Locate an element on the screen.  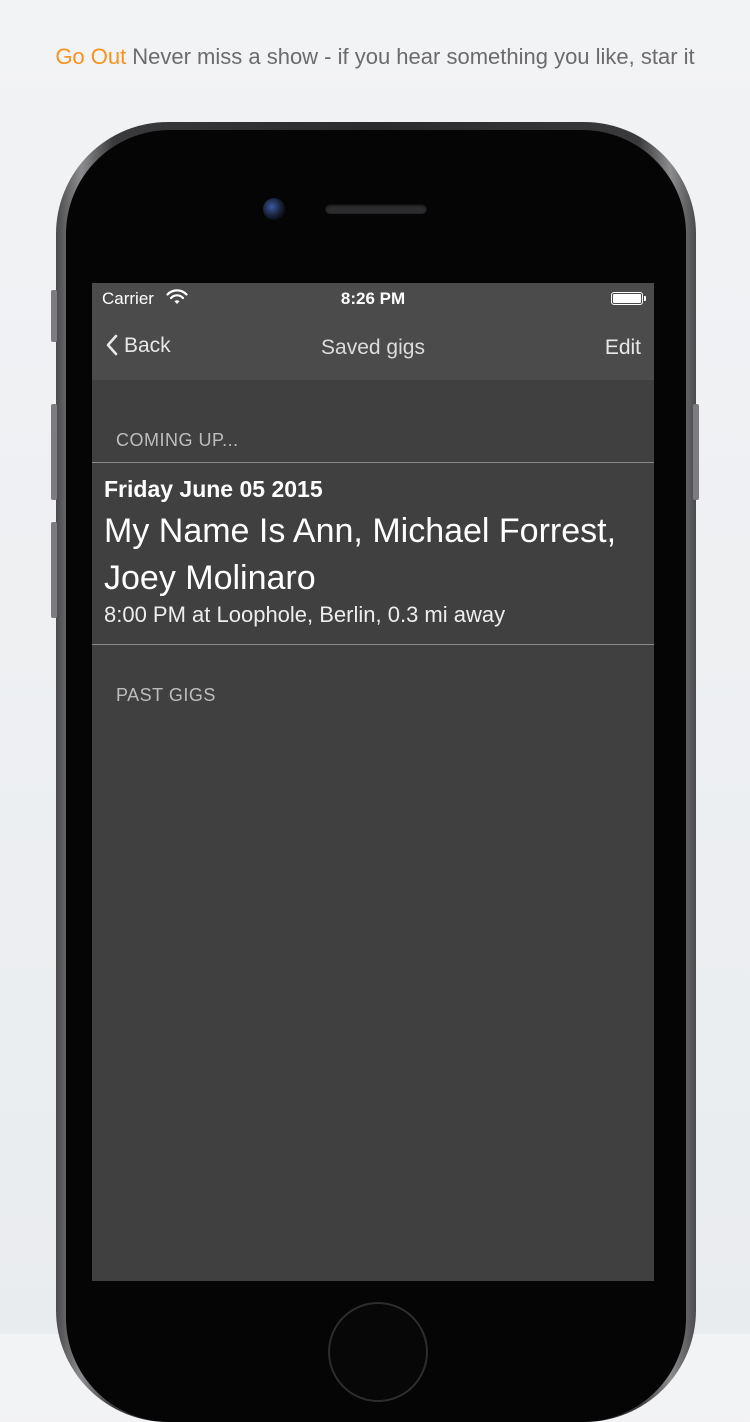
volume-down-button is located at coordinates (54, 570).